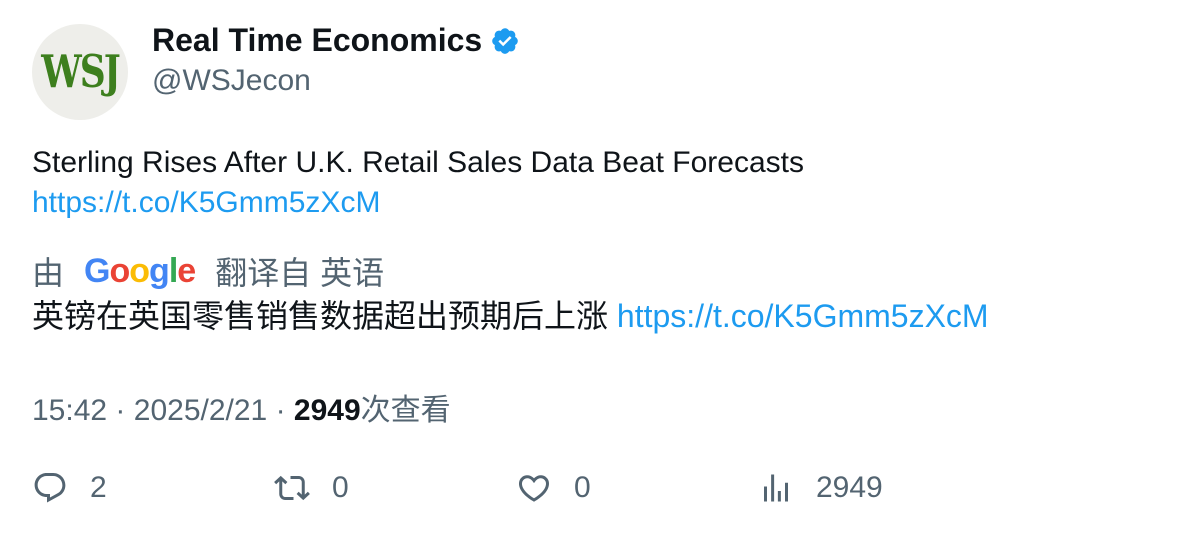  Describe the element at coordinates (340, 487) in the screenshot. I see `retweet-count: 0` at that location.